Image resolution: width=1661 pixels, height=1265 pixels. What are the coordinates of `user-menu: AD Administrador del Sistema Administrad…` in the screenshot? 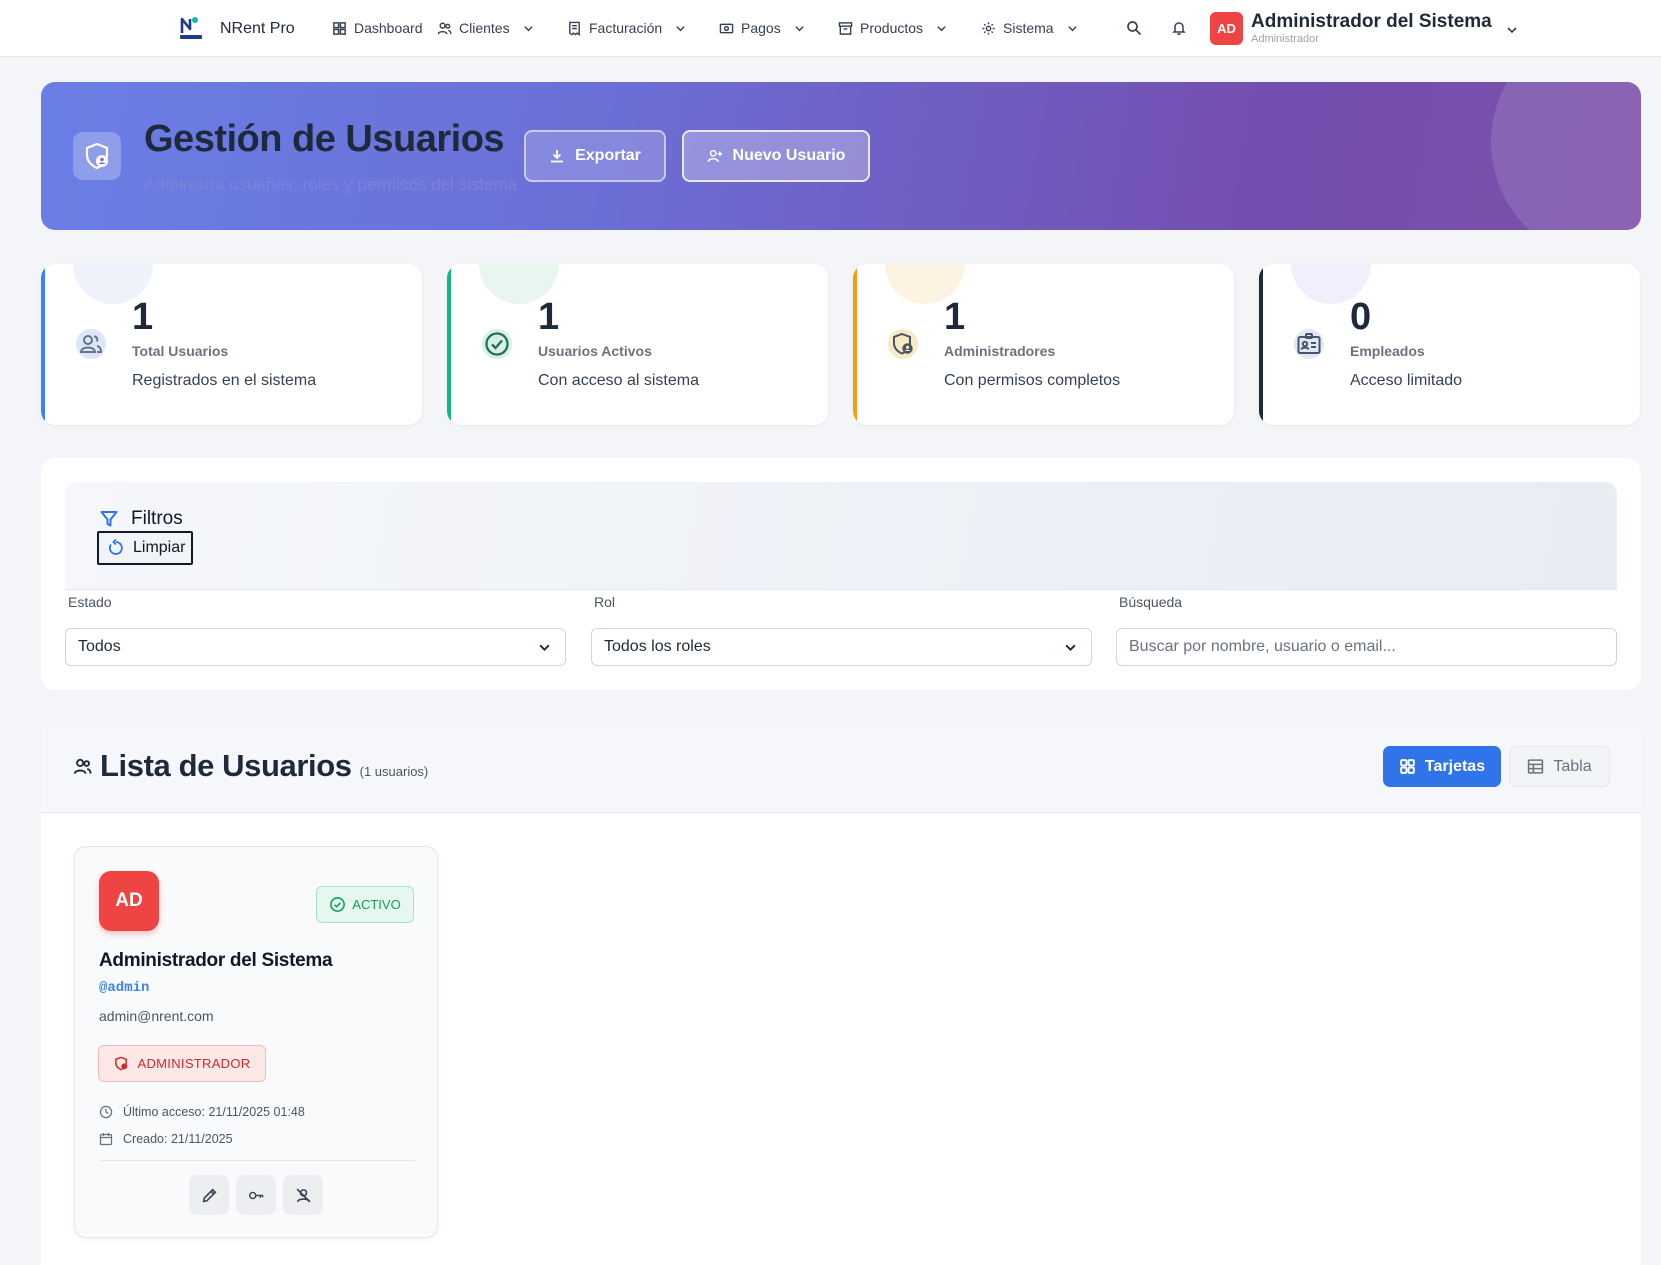 It's located at (1364, 28).